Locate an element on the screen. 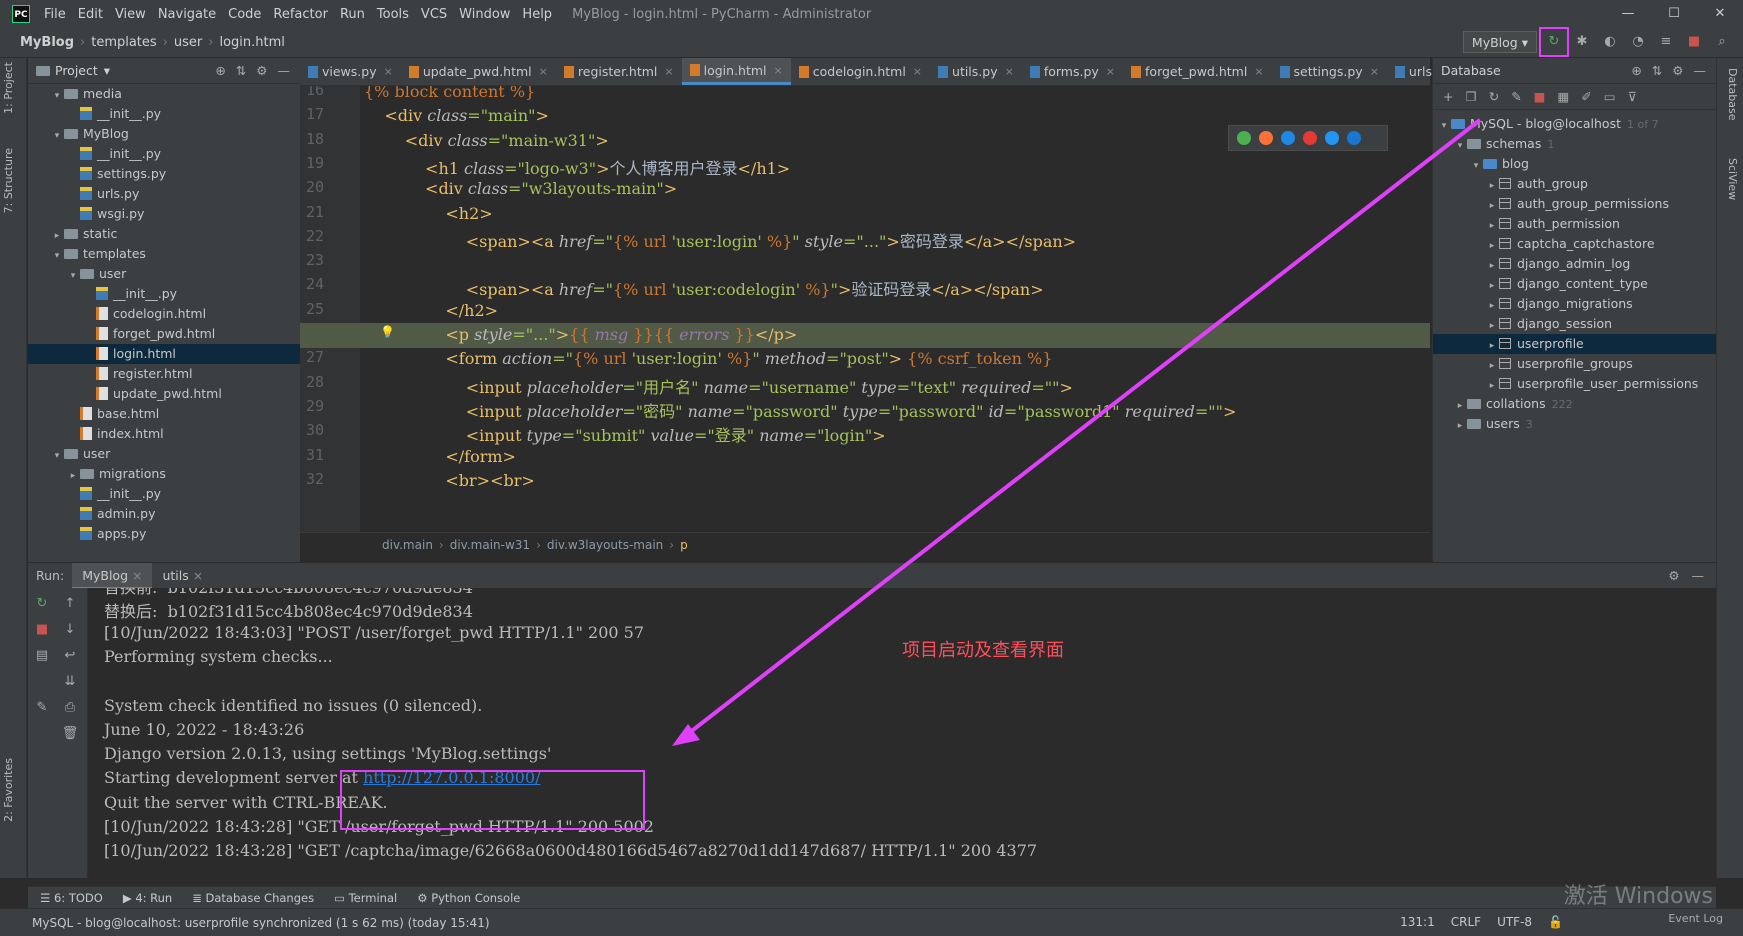  tool-window-label: Database Changes is located at coordinates (260, 897).